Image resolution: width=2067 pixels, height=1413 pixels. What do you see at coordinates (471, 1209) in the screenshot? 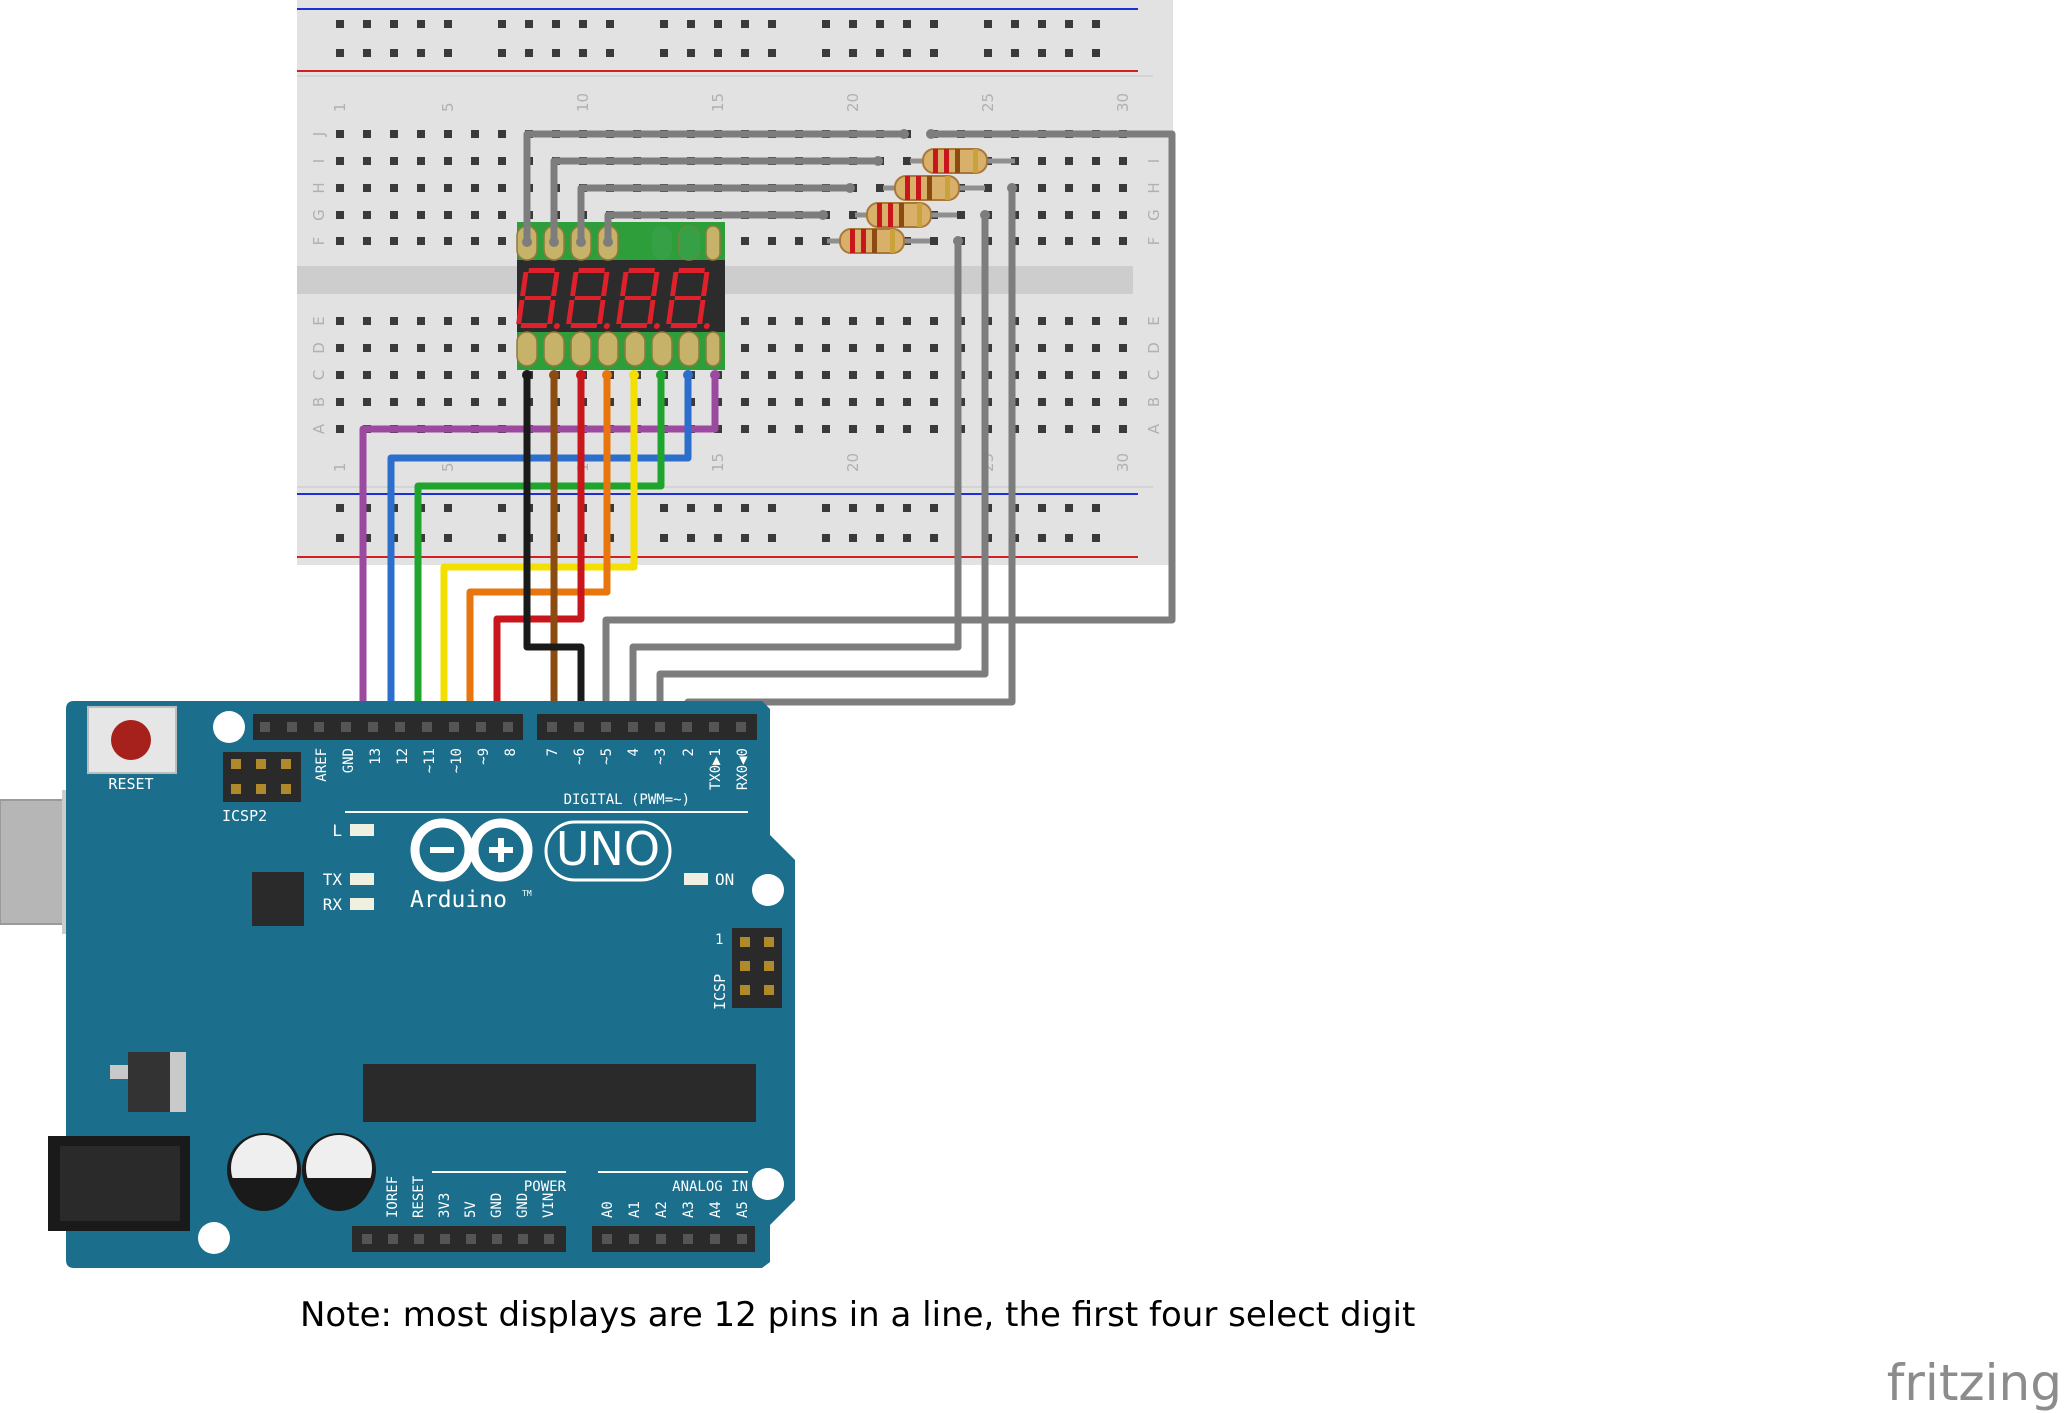
I see `power-pin-label: 5V` at bounding box center [471, 1209].